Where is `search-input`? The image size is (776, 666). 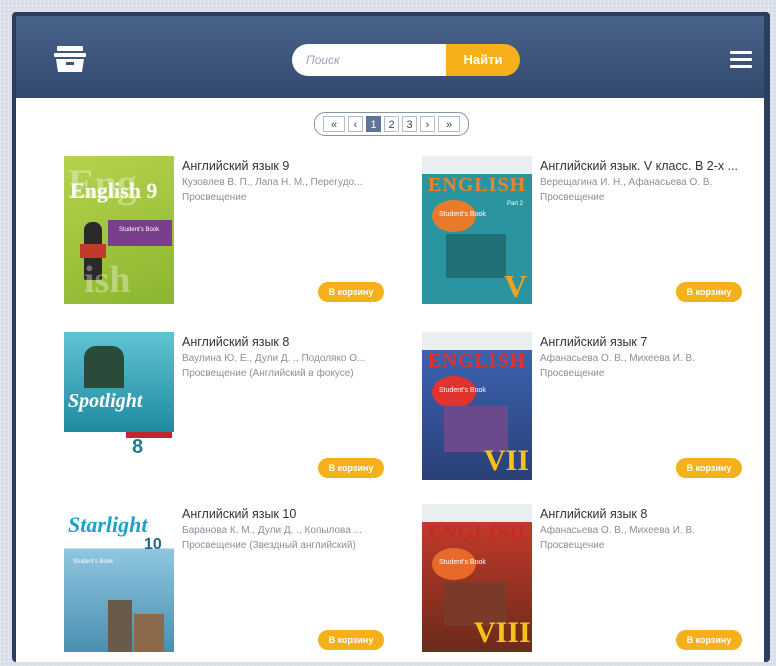
search-input is located at coordinates (370, 60).